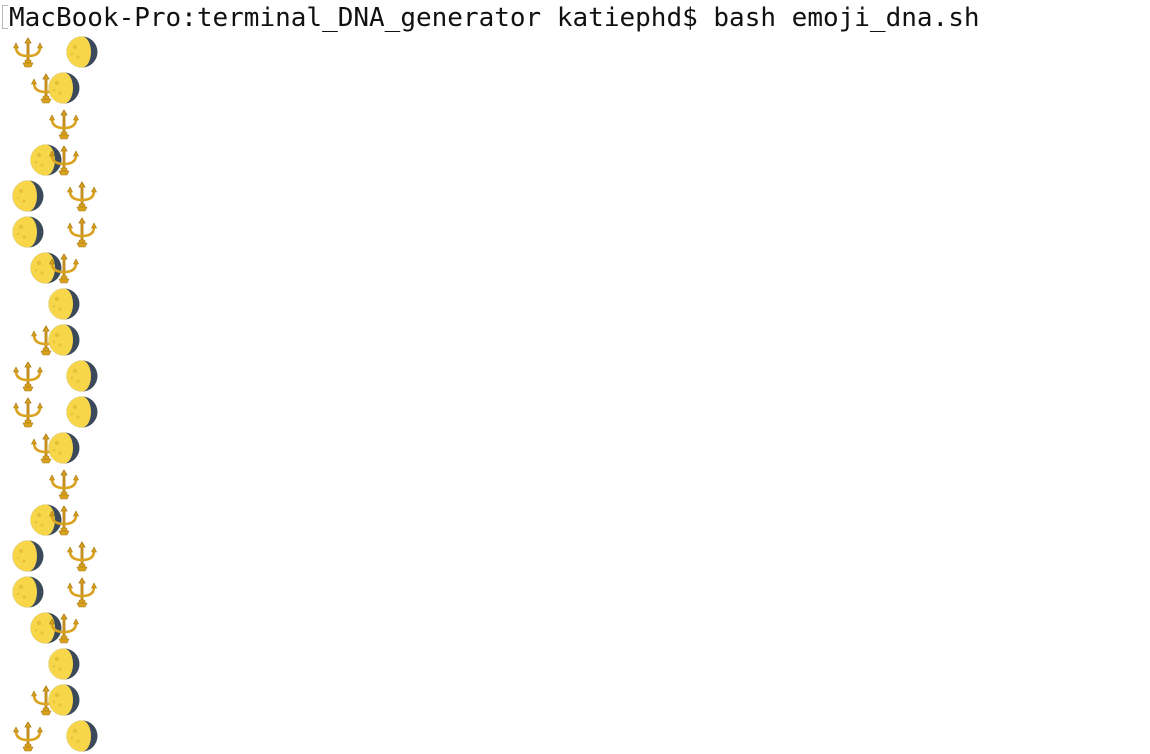 This screenshot has width=1150, height=754. What do you see at coordinates (5, 17) in the screenshot?
I see `cursor-marker` at bounding box center [5, 17].